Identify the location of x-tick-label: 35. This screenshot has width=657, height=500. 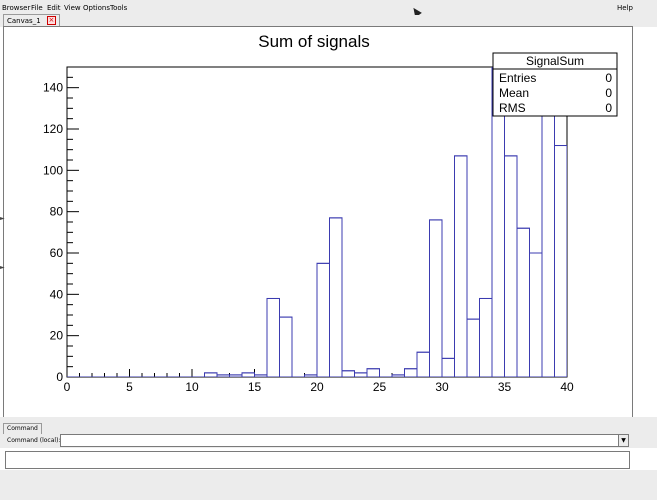
(505, 387).